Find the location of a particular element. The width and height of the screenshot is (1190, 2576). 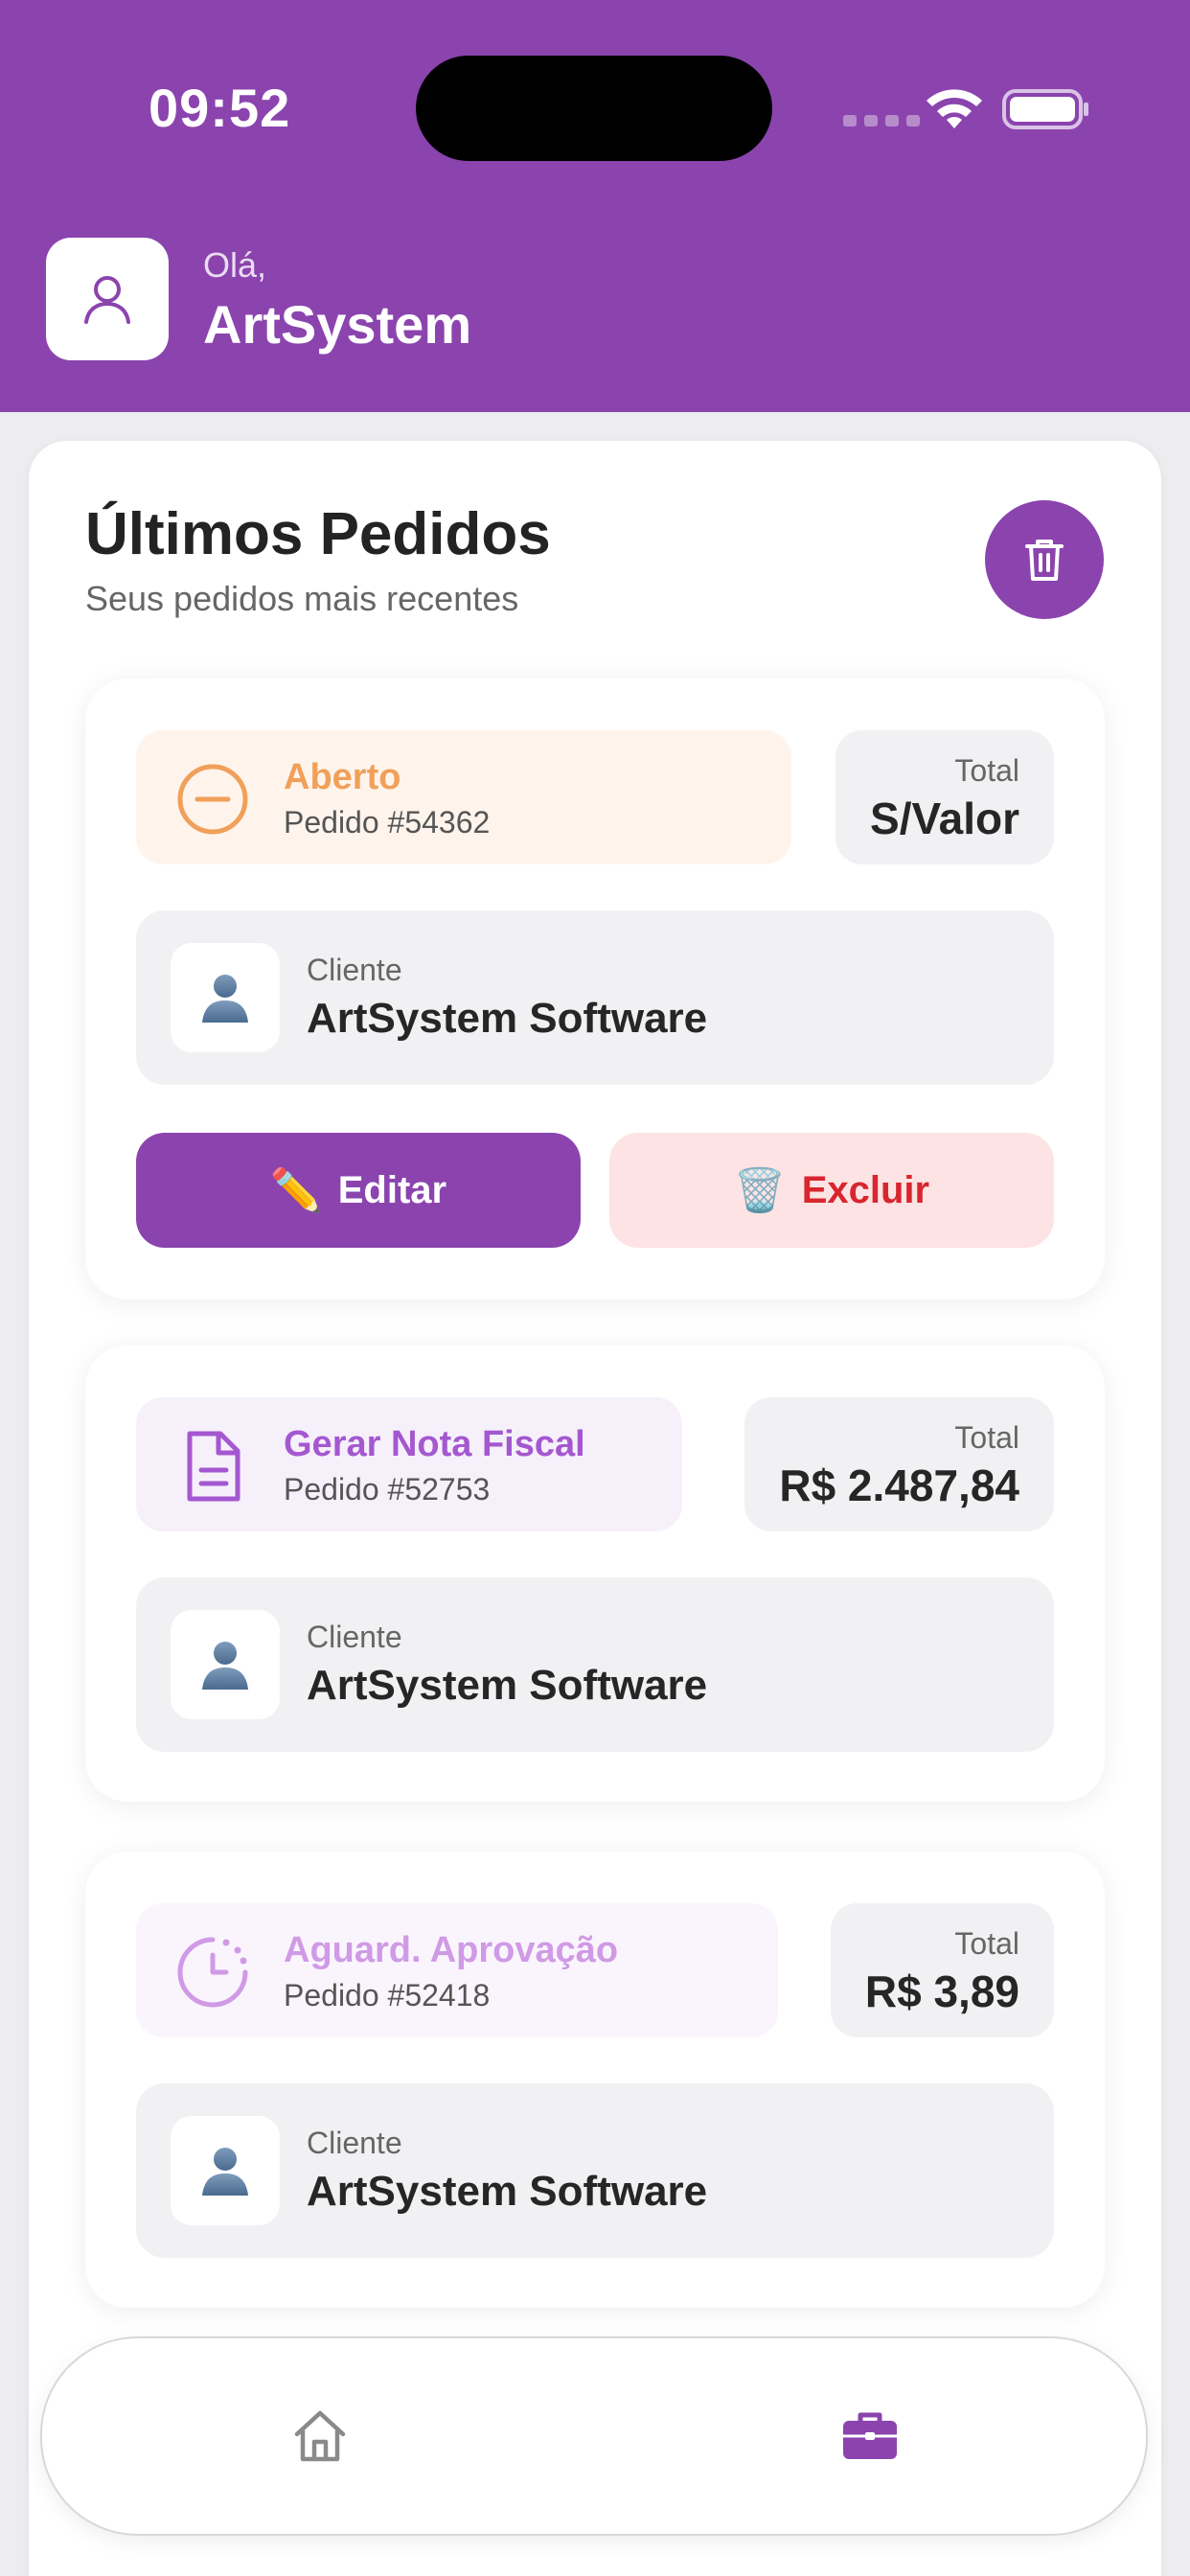

trash-icon is located at coordinates (1044, 560).